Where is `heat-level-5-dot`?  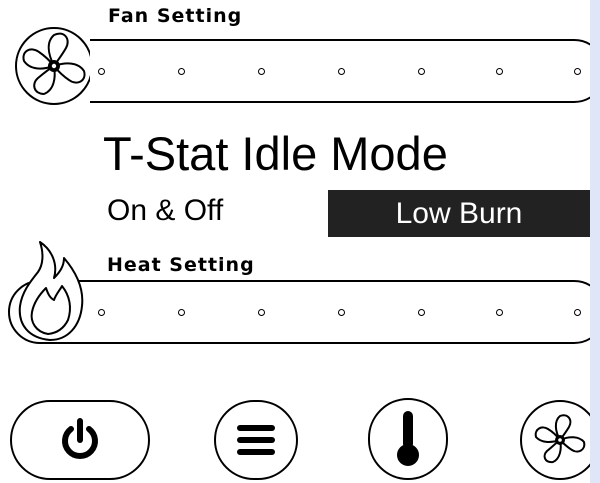
heat-level-5-dot is located at coordinates (421, 312).